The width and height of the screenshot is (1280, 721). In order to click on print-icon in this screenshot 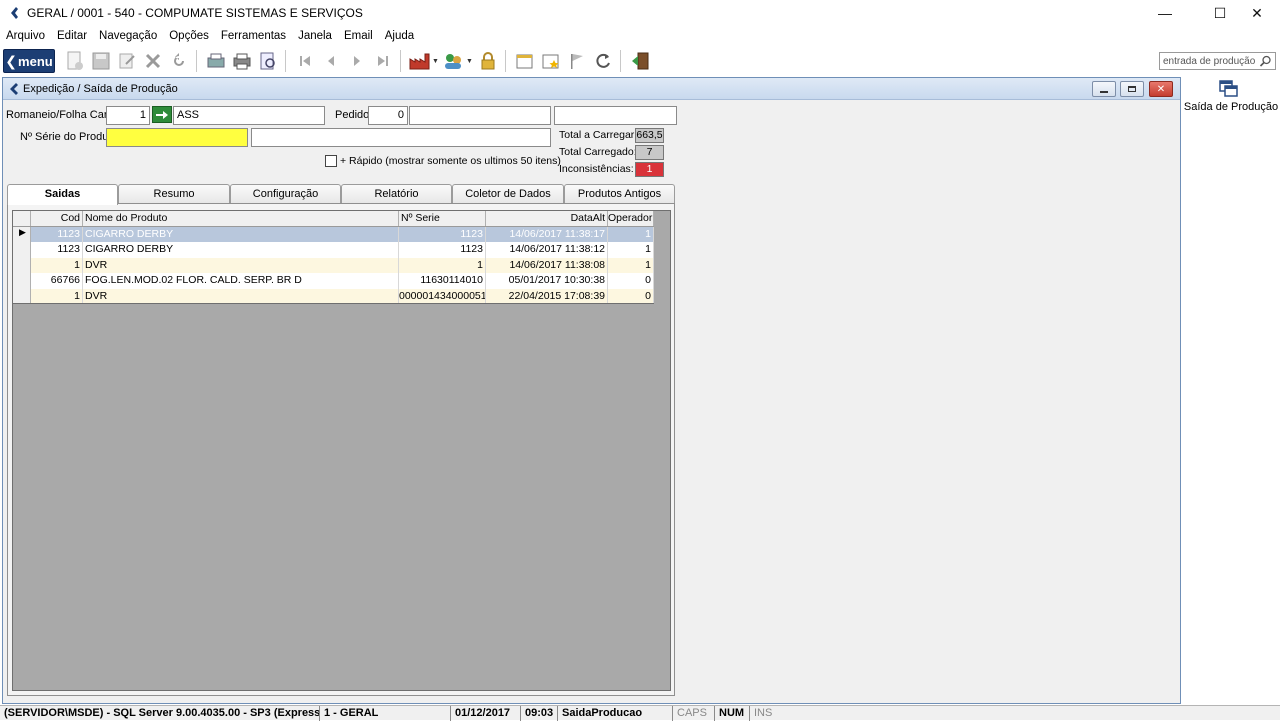, I will do `click(242, 61)`.